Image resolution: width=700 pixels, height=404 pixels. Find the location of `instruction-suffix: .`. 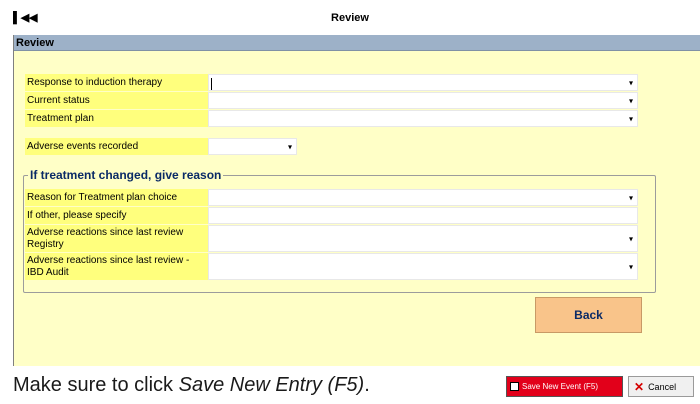

instruction-suffix: . is located at coordinates (367, 385).